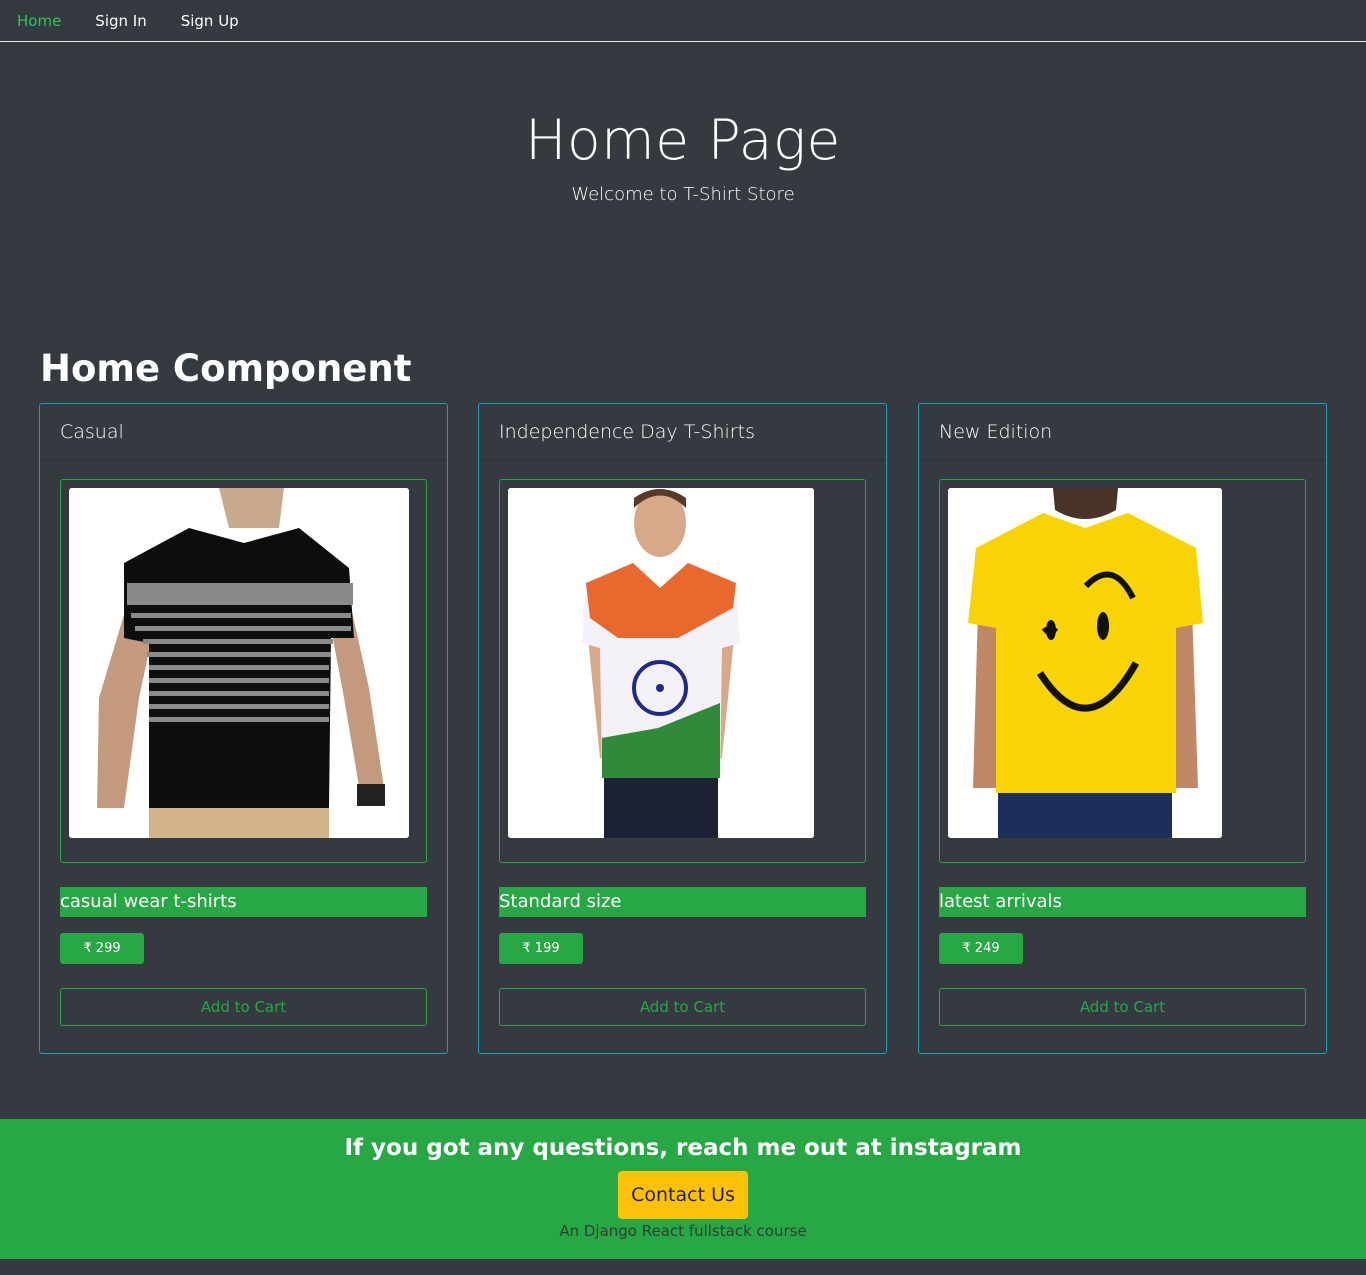 The height and width of the screenshot is (1275, 1366). I want to click on page-subtitle: Welcome to T-Shirt Store, so click(683, 194).